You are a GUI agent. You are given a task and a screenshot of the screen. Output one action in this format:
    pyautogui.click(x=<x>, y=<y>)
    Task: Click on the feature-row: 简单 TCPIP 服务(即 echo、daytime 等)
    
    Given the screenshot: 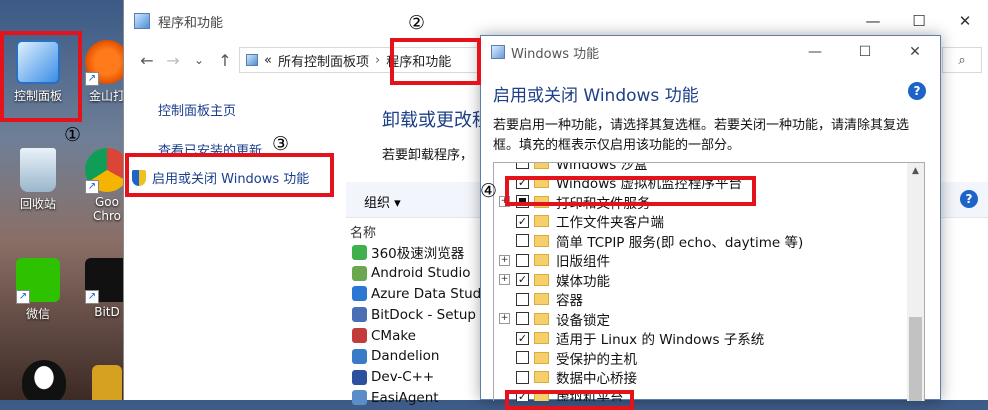 What is the action you would take?
    pyautogui.click(x=648, y=241)
    